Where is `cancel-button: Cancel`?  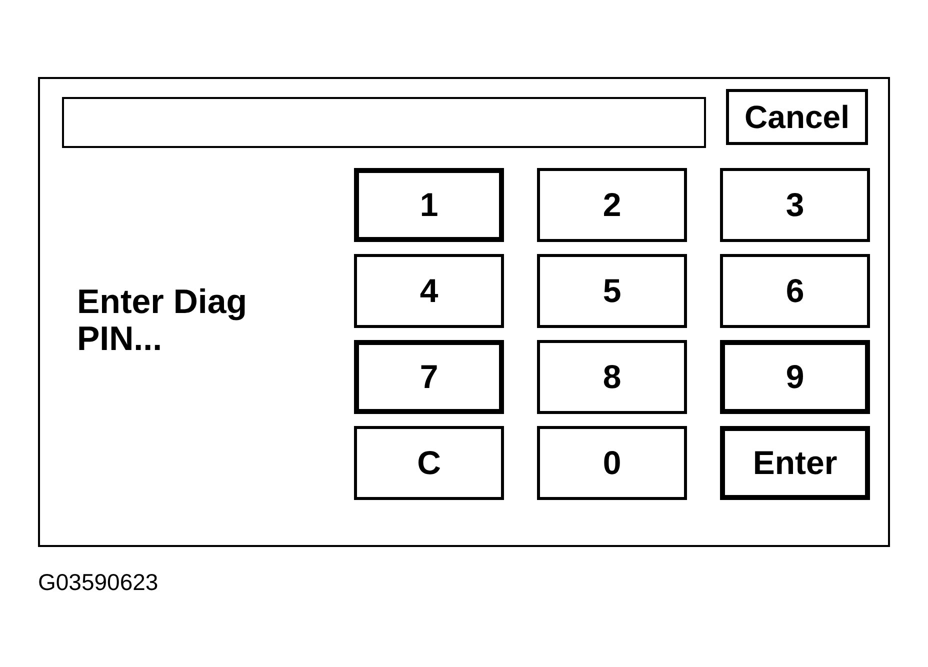
cancel-button: Cancel is located at coordinates (797, 117).